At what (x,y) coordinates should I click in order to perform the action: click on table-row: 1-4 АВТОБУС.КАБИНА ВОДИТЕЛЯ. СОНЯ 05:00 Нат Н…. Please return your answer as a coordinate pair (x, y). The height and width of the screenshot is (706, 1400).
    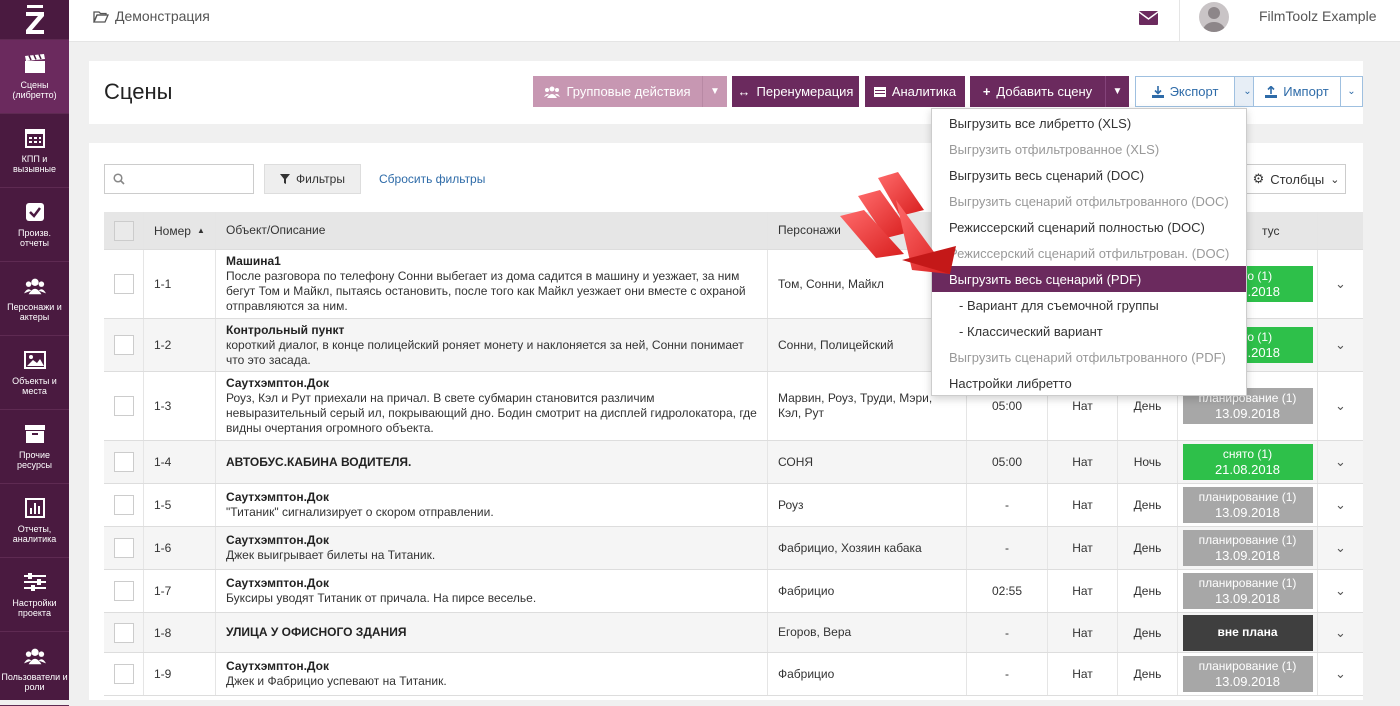
    Looking at the image, I should click on (733, 462).